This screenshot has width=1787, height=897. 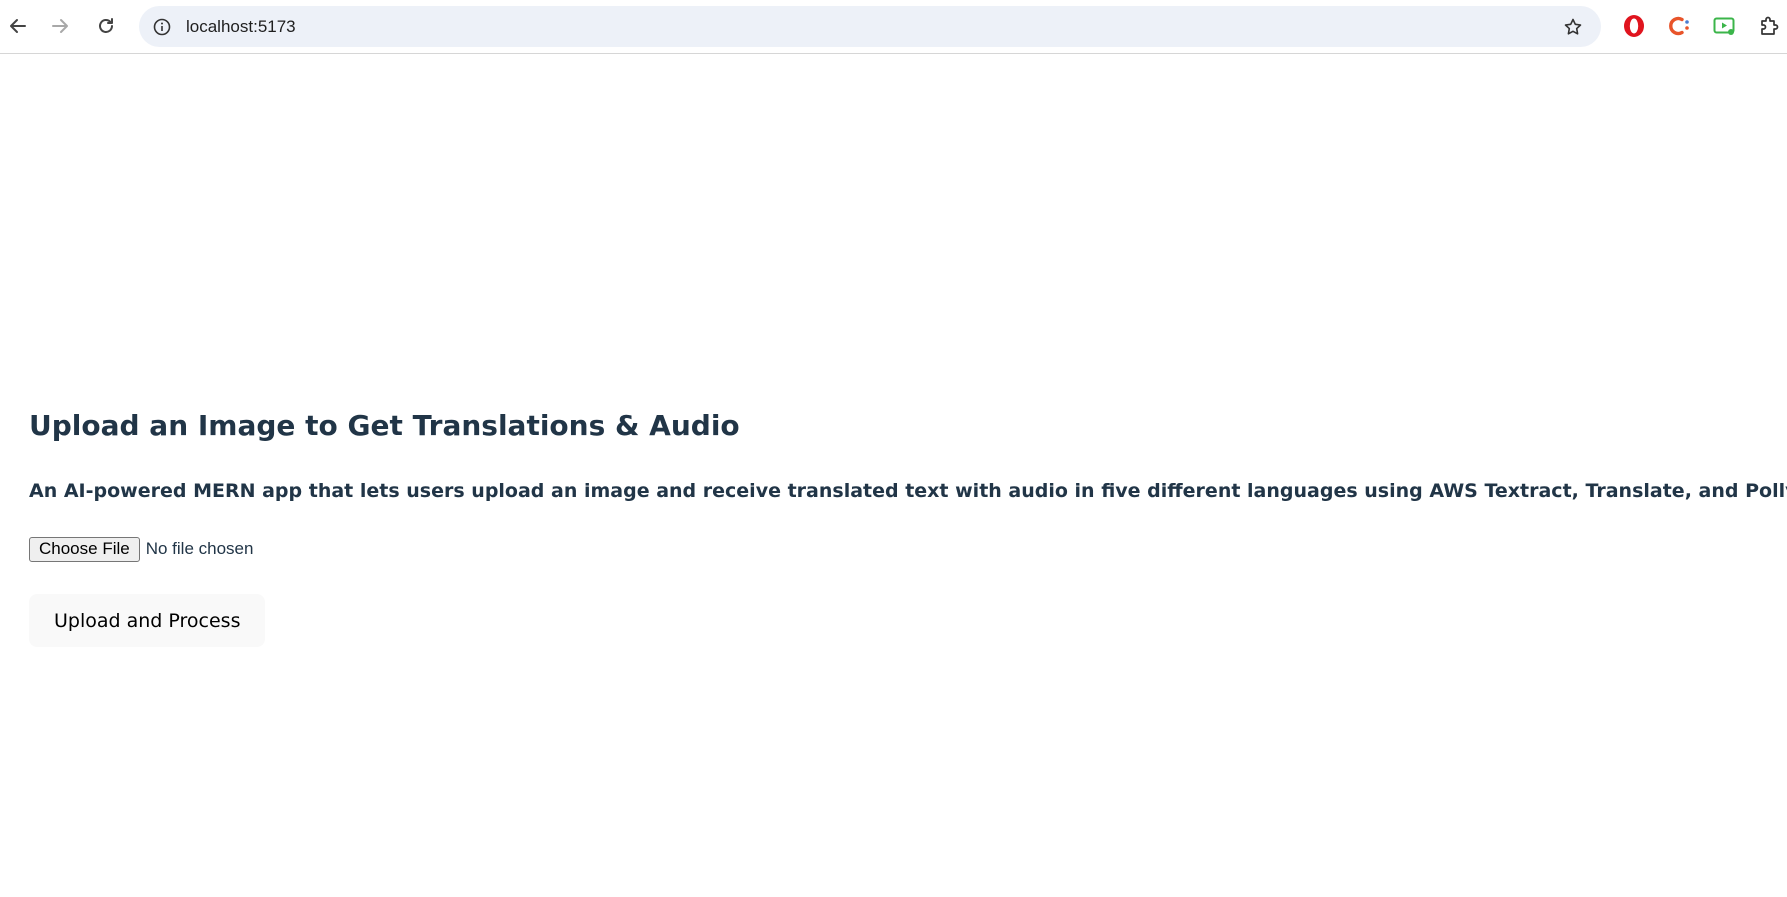 What do you see at coordinates (199, 548) in the screenshot?
I see `file-status-text: No file chosen` at bounding box center [199, 548].